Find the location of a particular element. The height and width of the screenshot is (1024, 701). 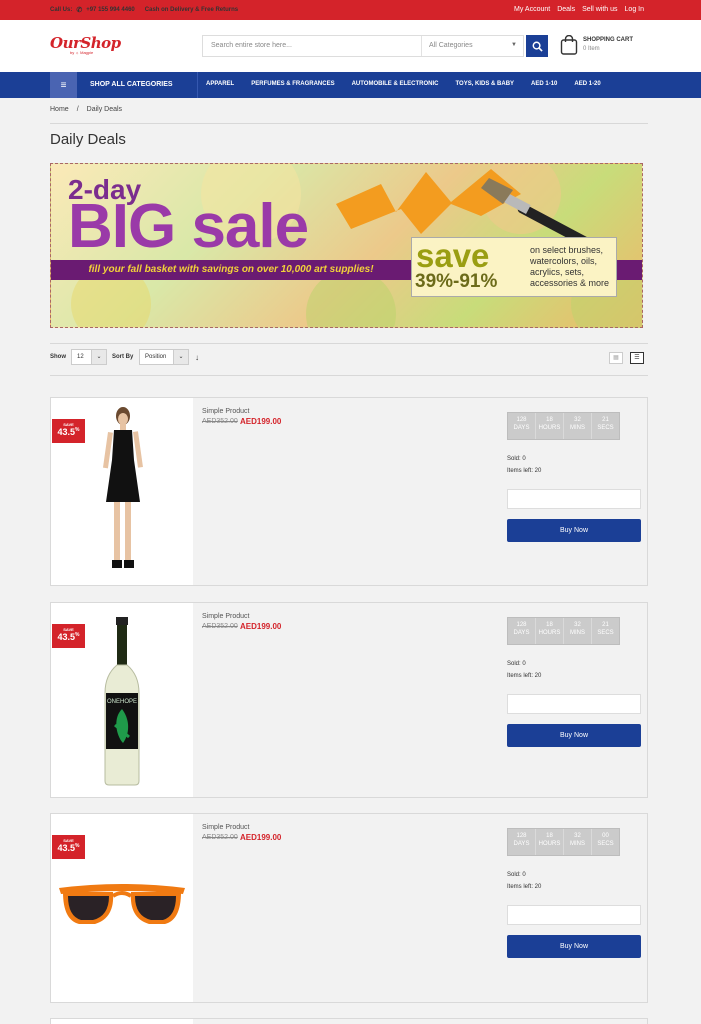

nav-divider is located at coordinates (197, 85).